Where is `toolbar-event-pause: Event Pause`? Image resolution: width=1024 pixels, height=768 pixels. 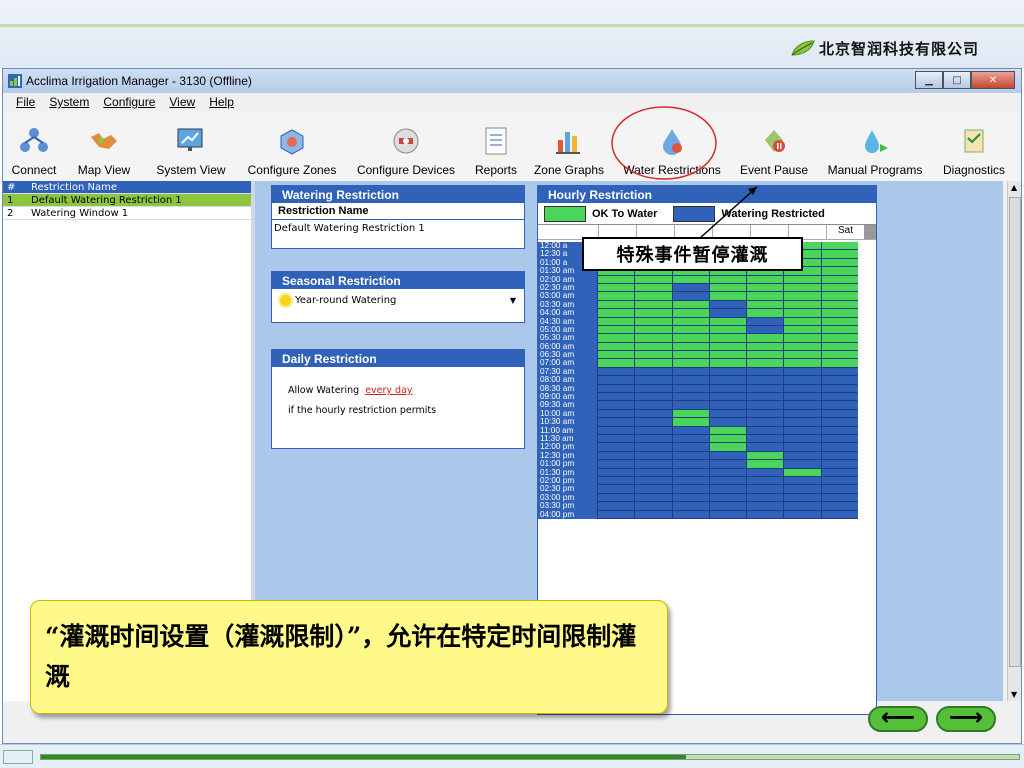 toolbar-event-pause: Event Pause is located at coordinates (774, 144).